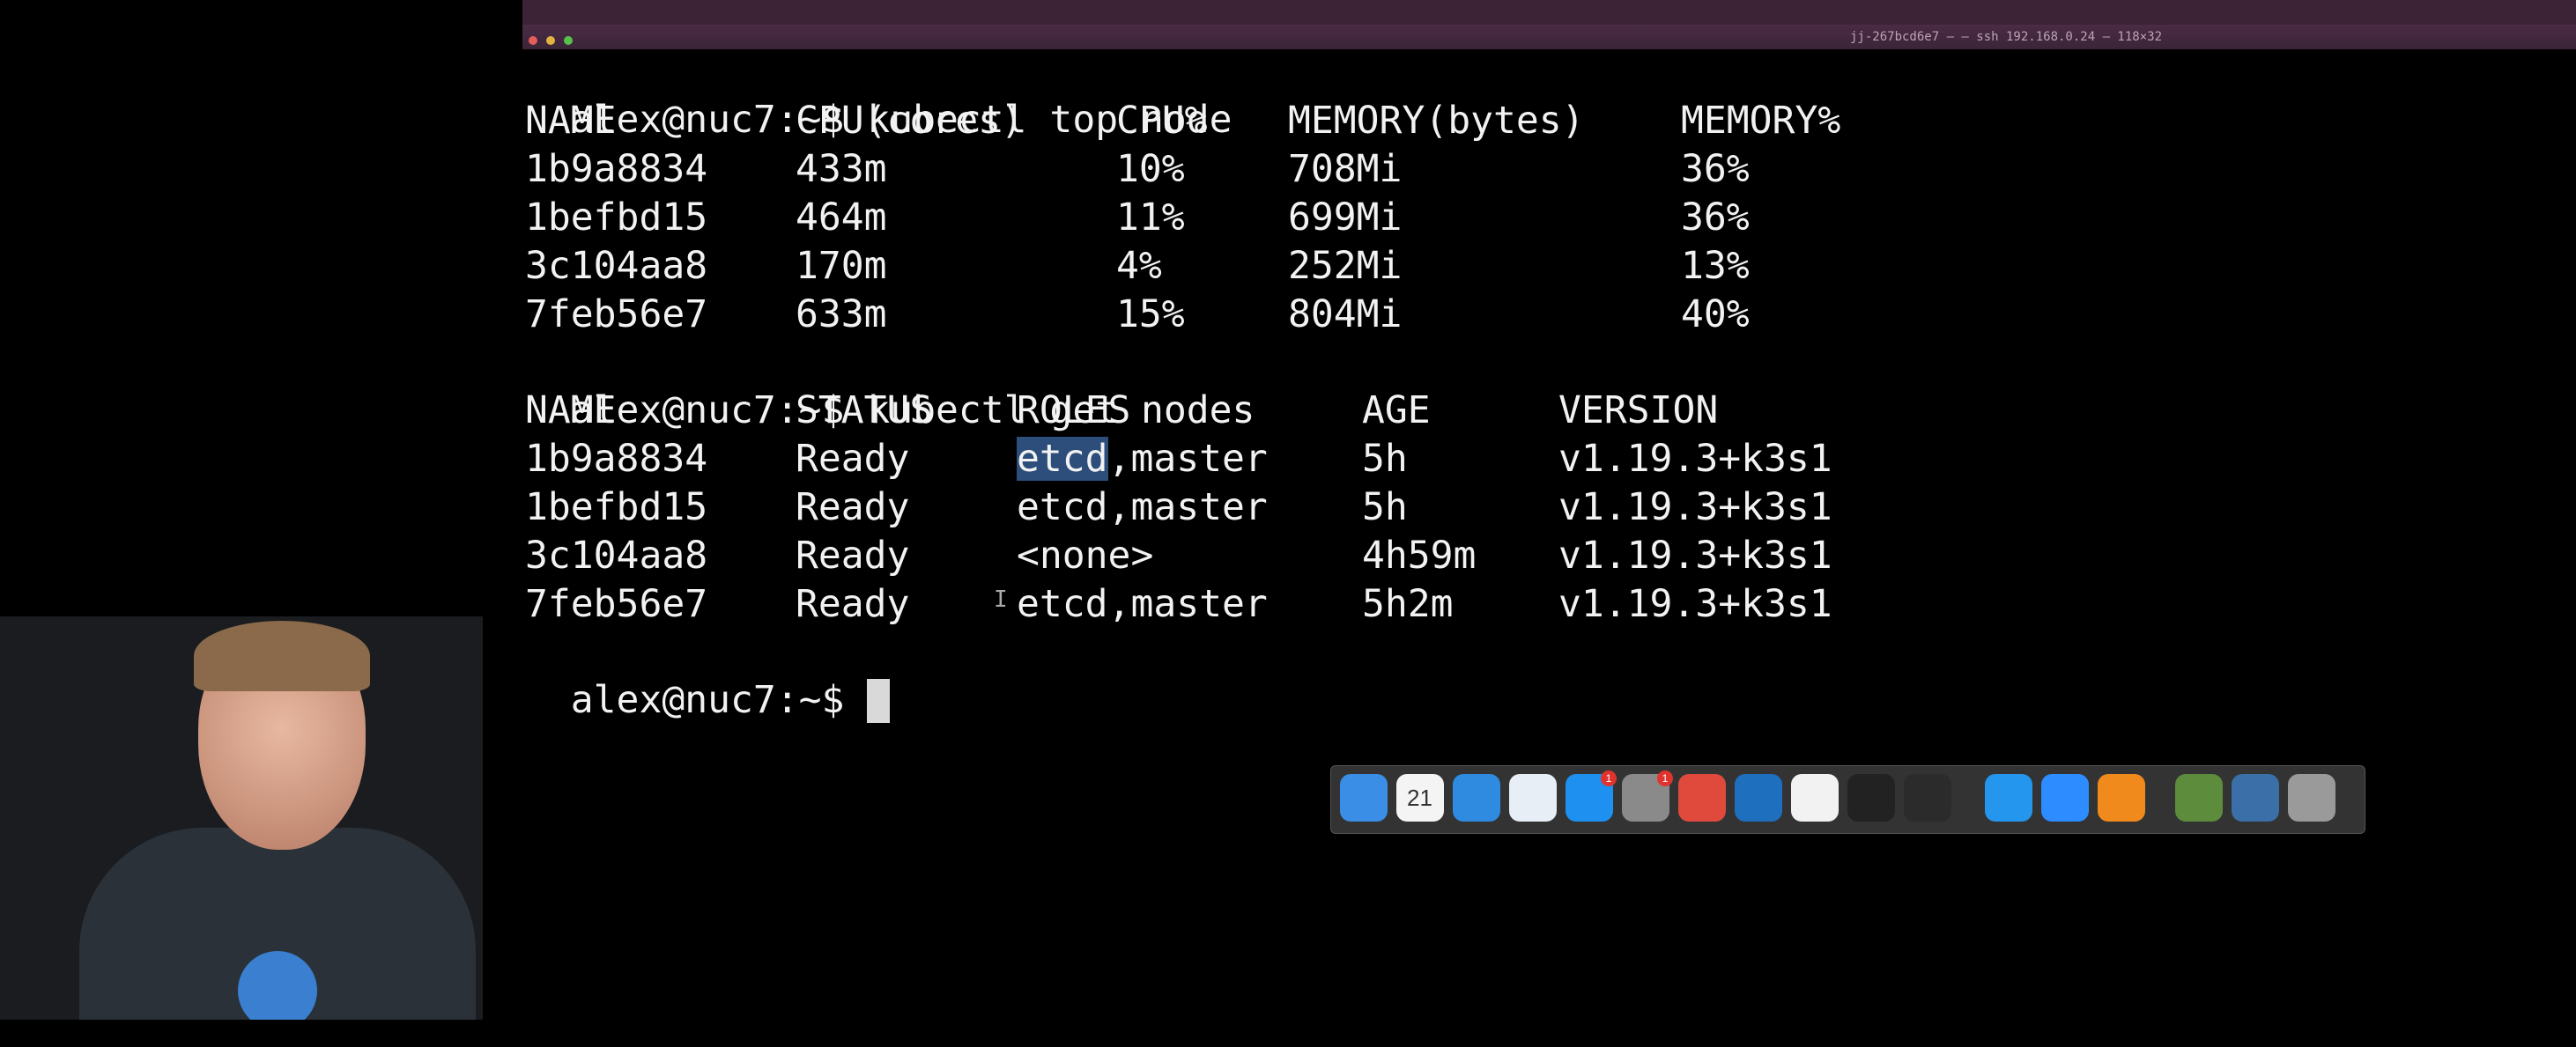 Image resolution: width=2576 pixels, height=1047 pixels. I want to click on obs-icon, so click(1928, 798).